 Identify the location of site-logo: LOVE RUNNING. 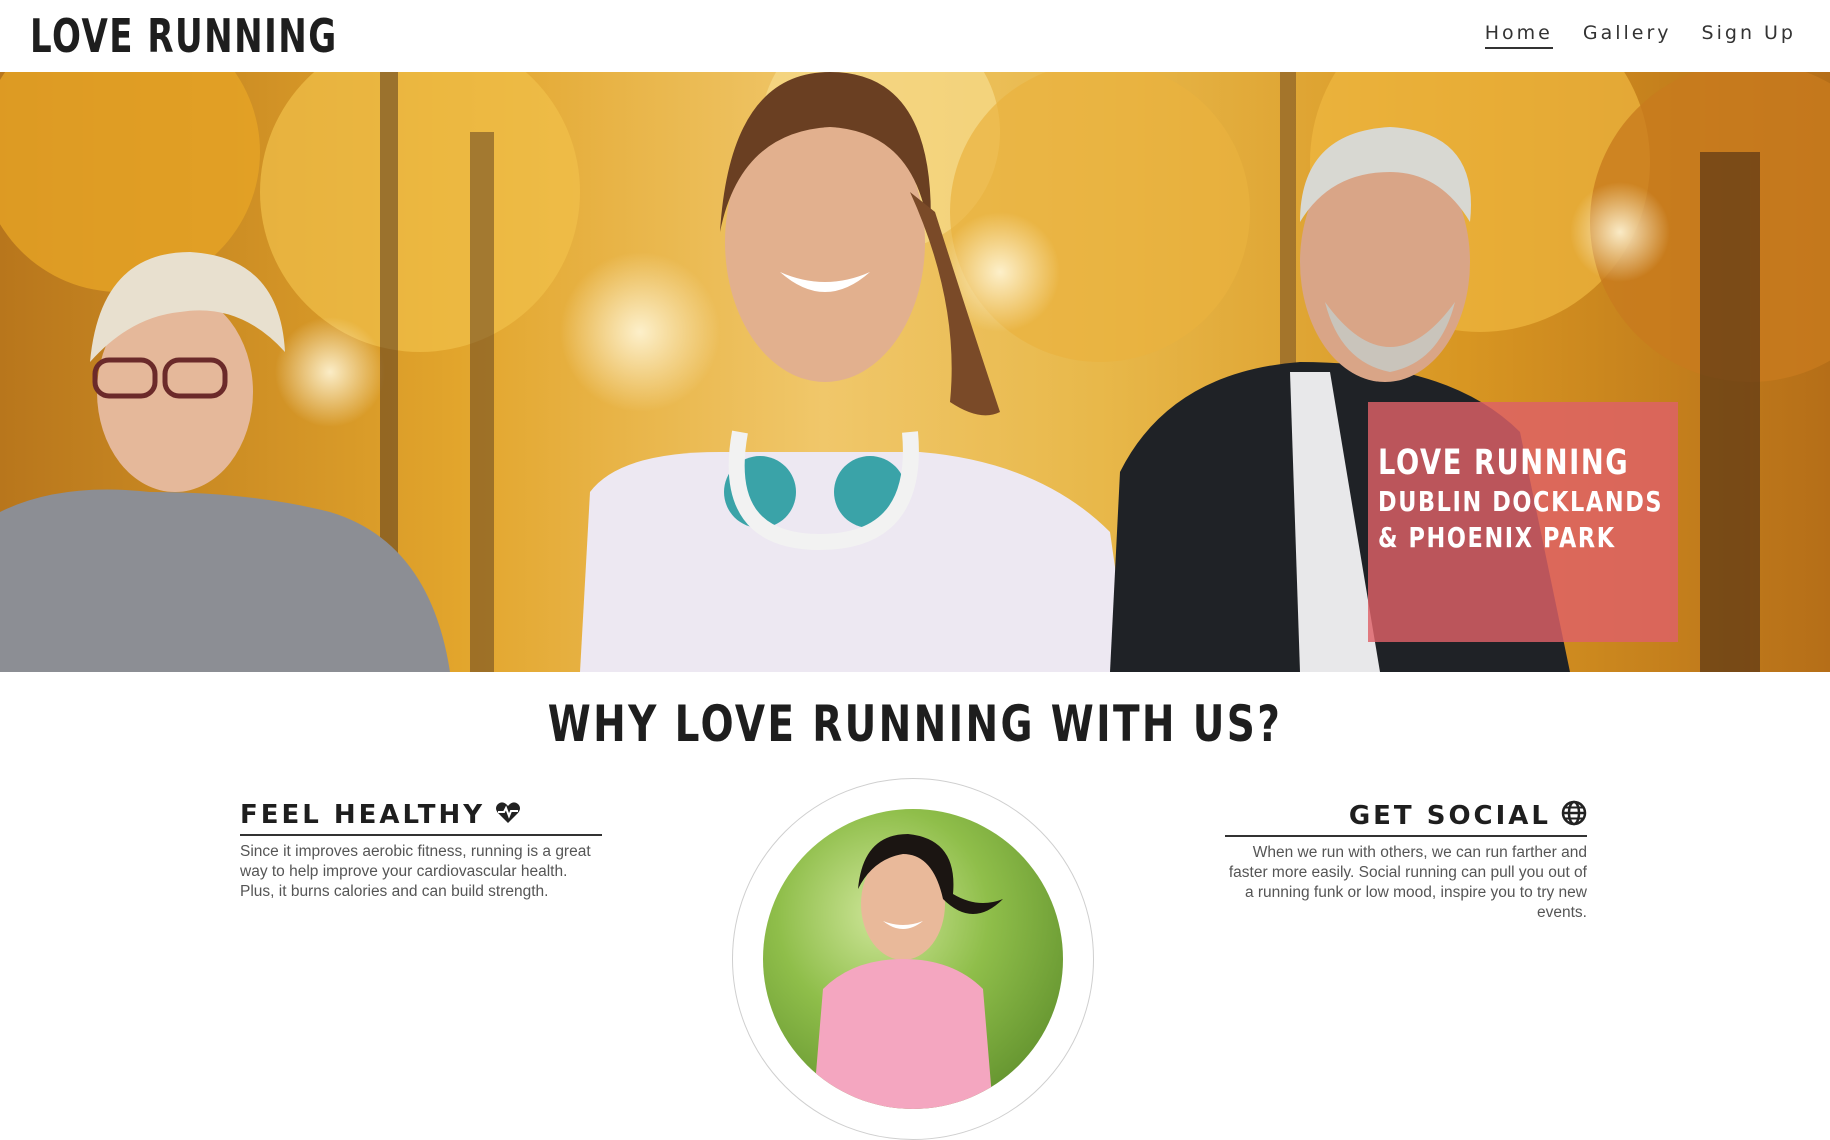
(184, 36).